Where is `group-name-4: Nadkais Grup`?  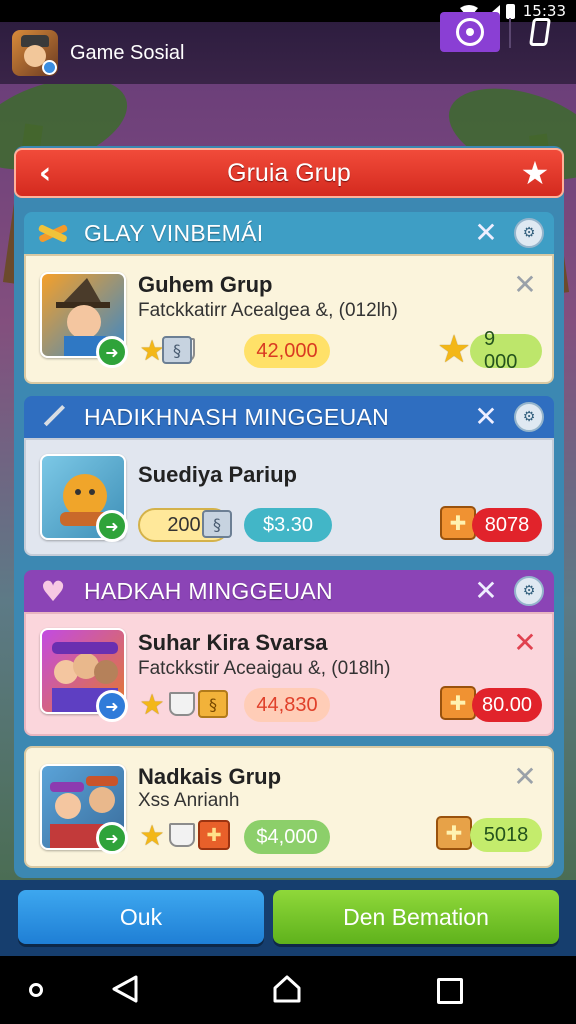
group-name-4: Nadkais Grup is located at coordinates (210, 776).